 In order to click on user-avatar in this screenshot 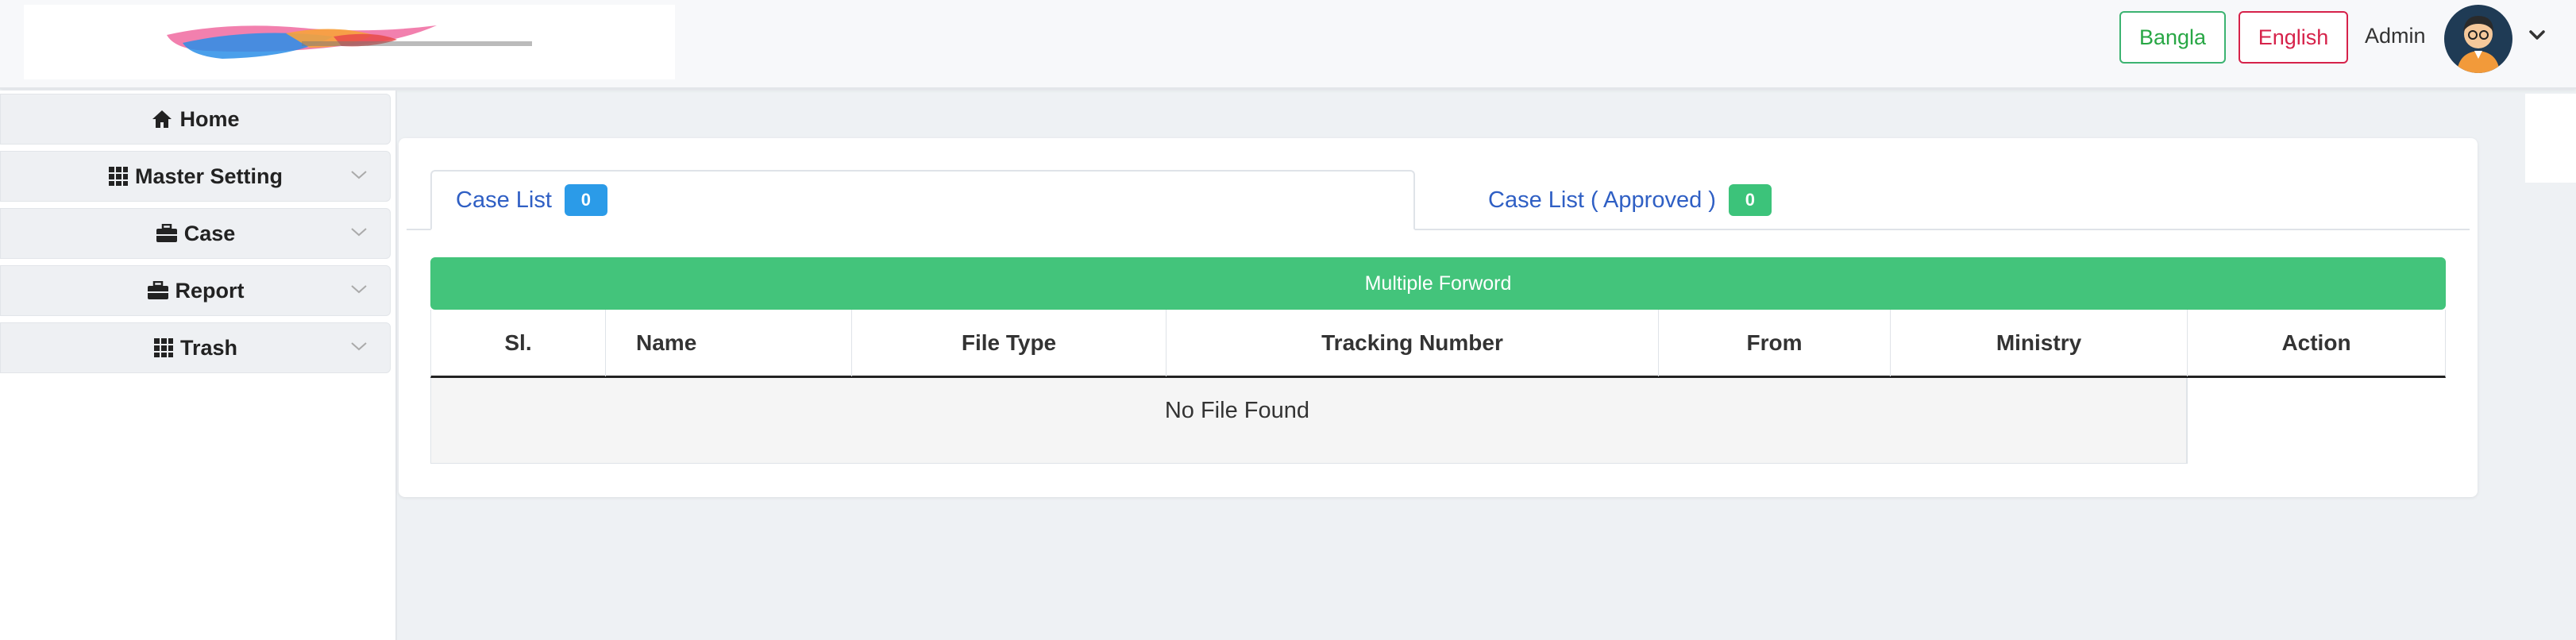, I will do `click(2478, 39)`.